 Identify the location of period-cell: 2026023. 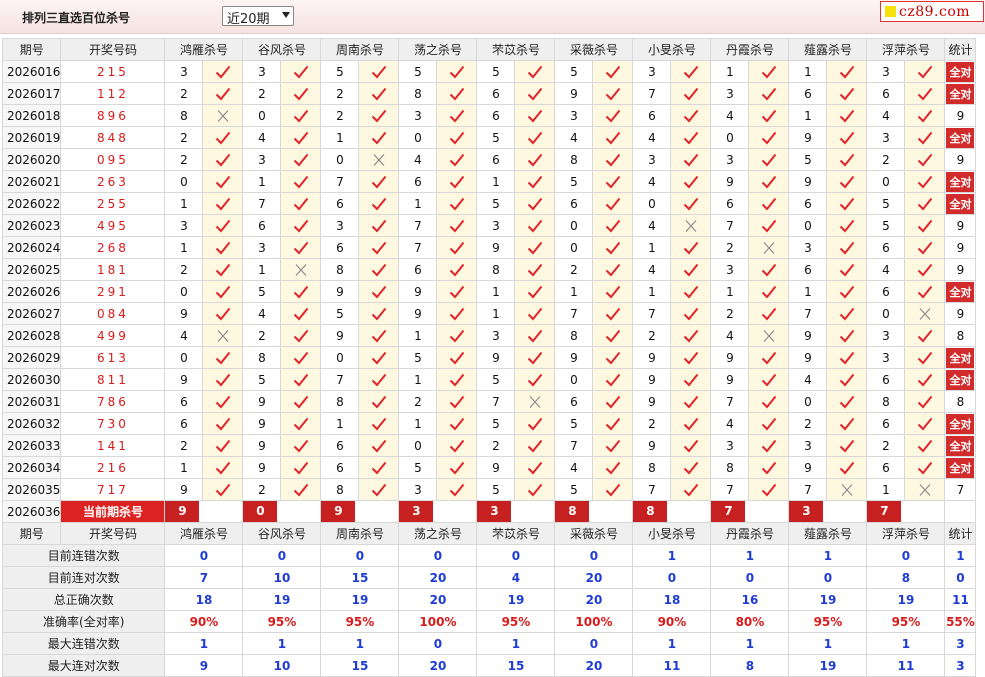
(31, 225).